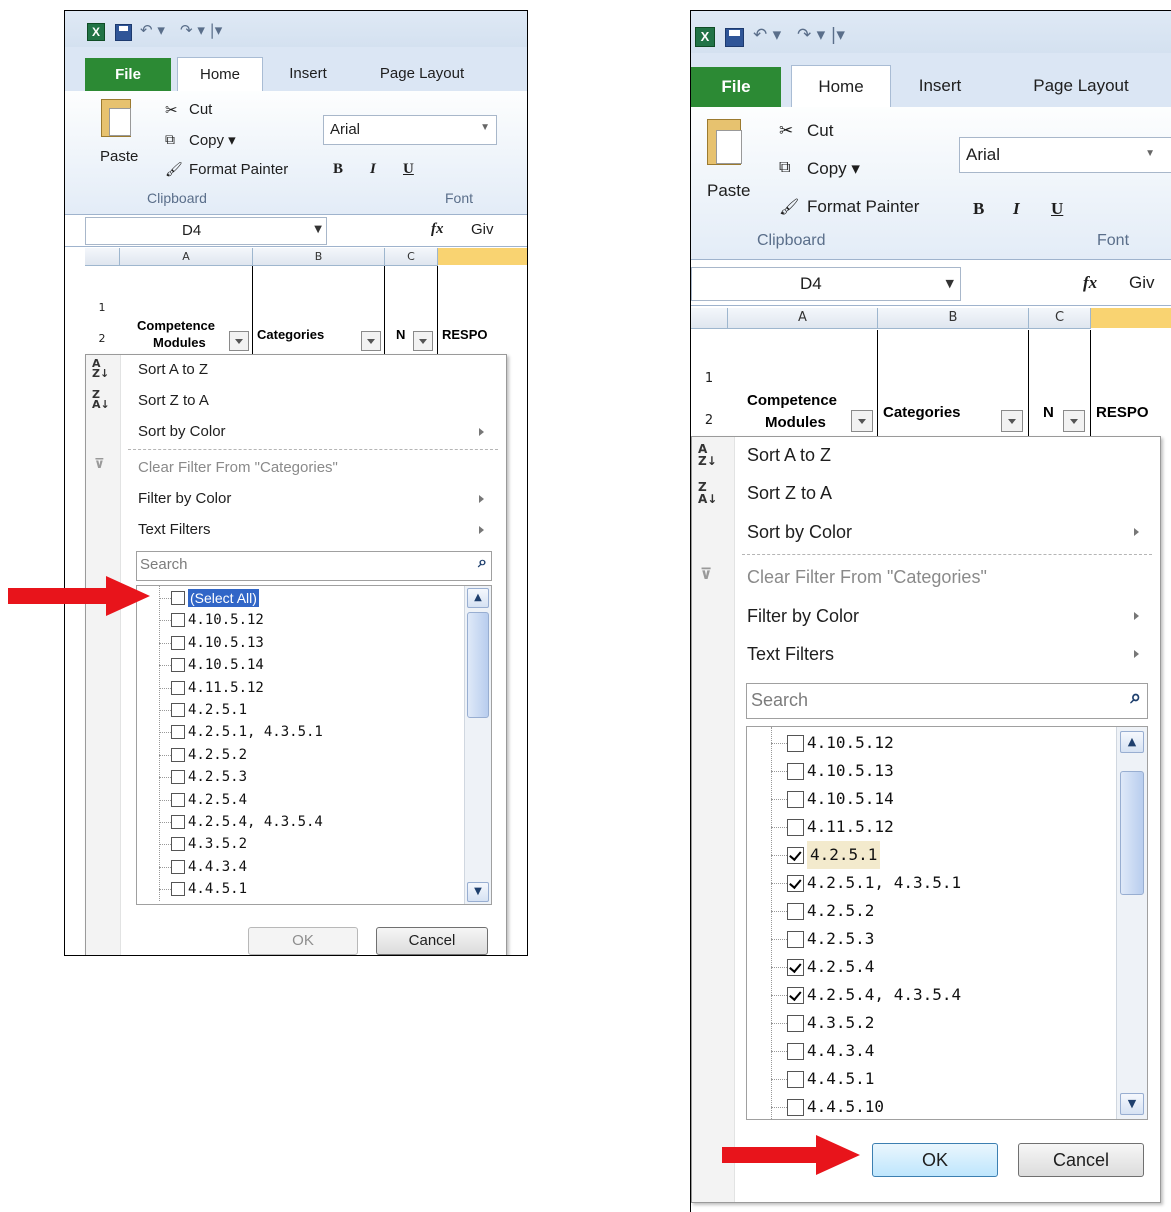 This screenshot has width=1171, height=1212. What do you see at coordinates (789, 493) in the screenshot?
I see `menu-sort-z-a: Sort Z to A` at bounding box center [789, 493].